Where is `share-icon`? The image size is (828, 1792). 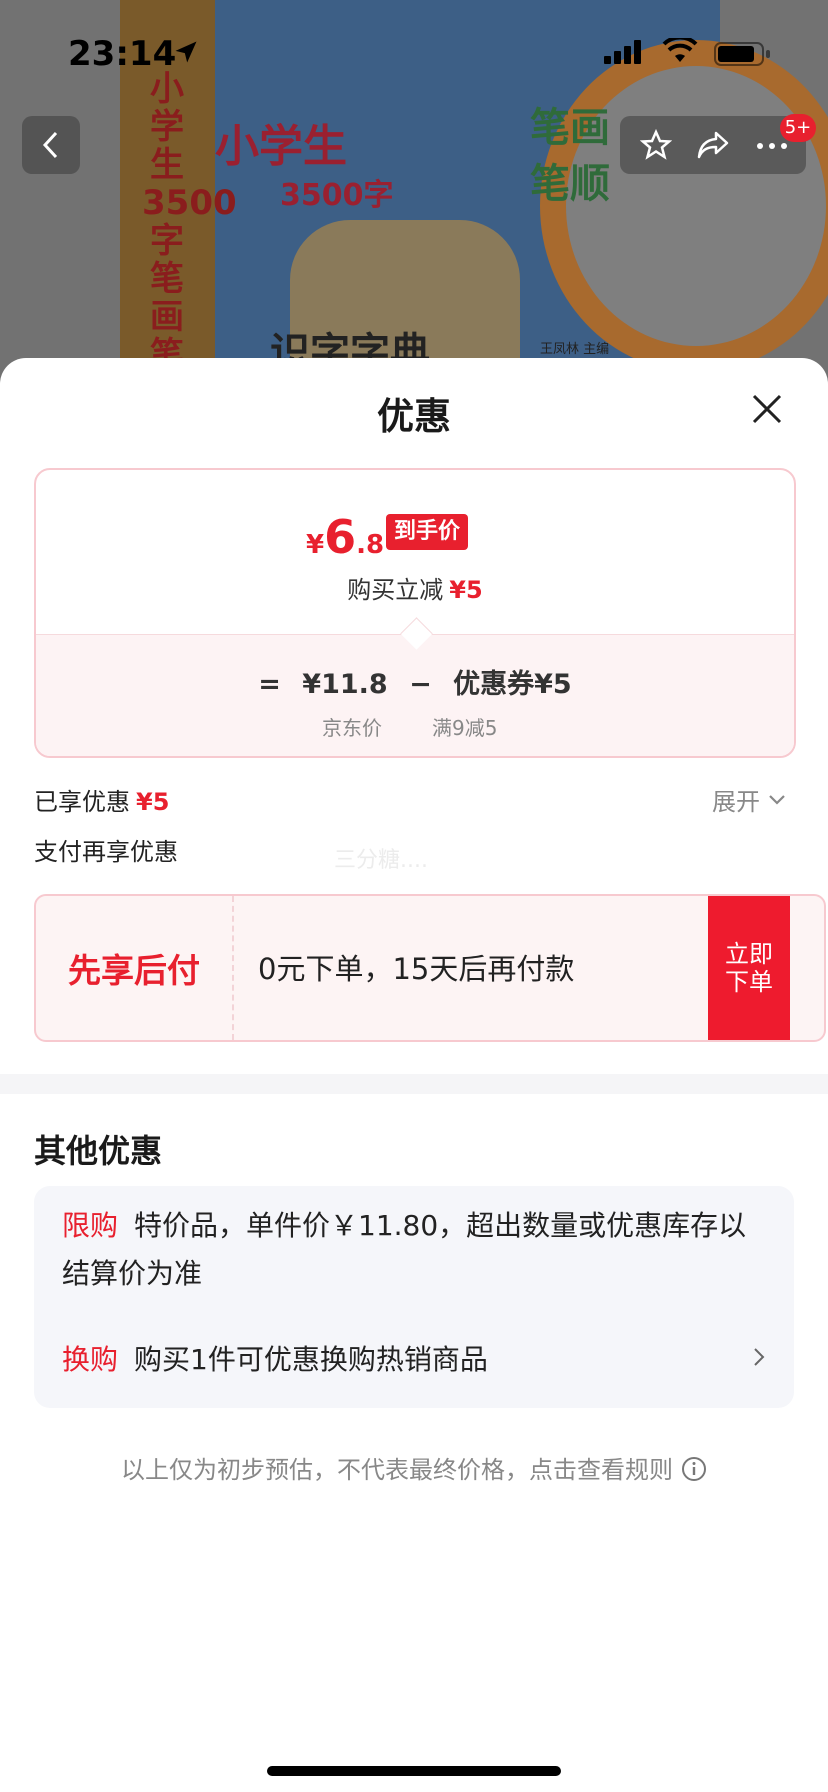 share-icon is located at coordinates (713, 145).